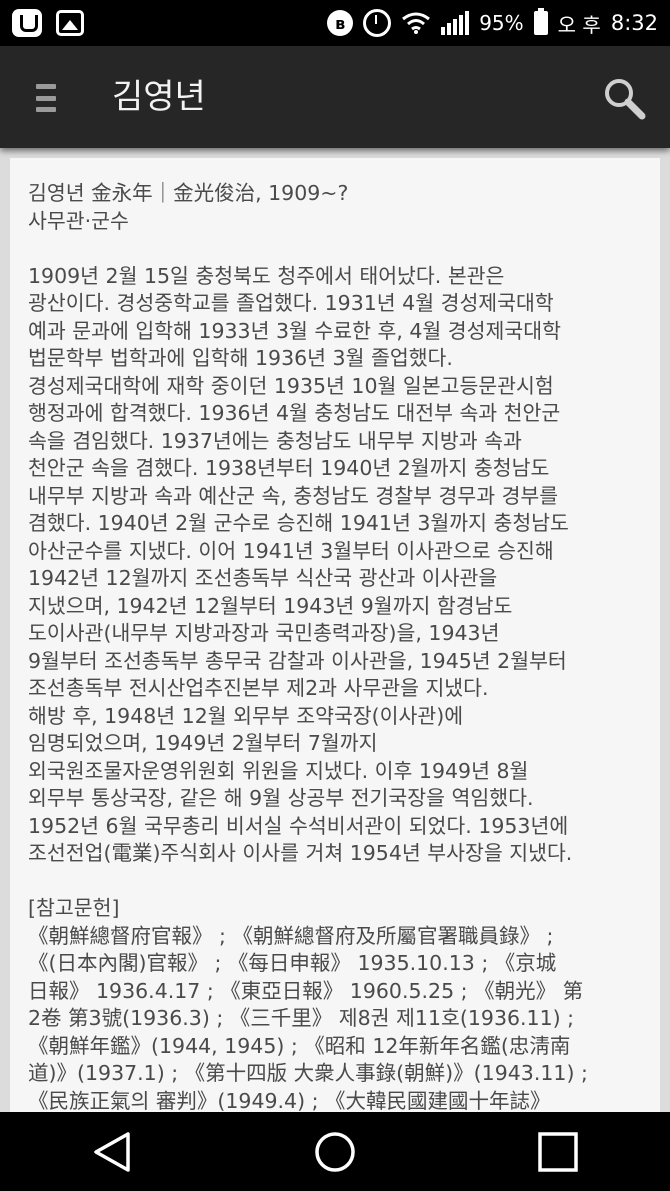 Image resolution: width=670 pixels, height=1191 pixels. I want to click on battery-percent: 95%, so click(501, 23).